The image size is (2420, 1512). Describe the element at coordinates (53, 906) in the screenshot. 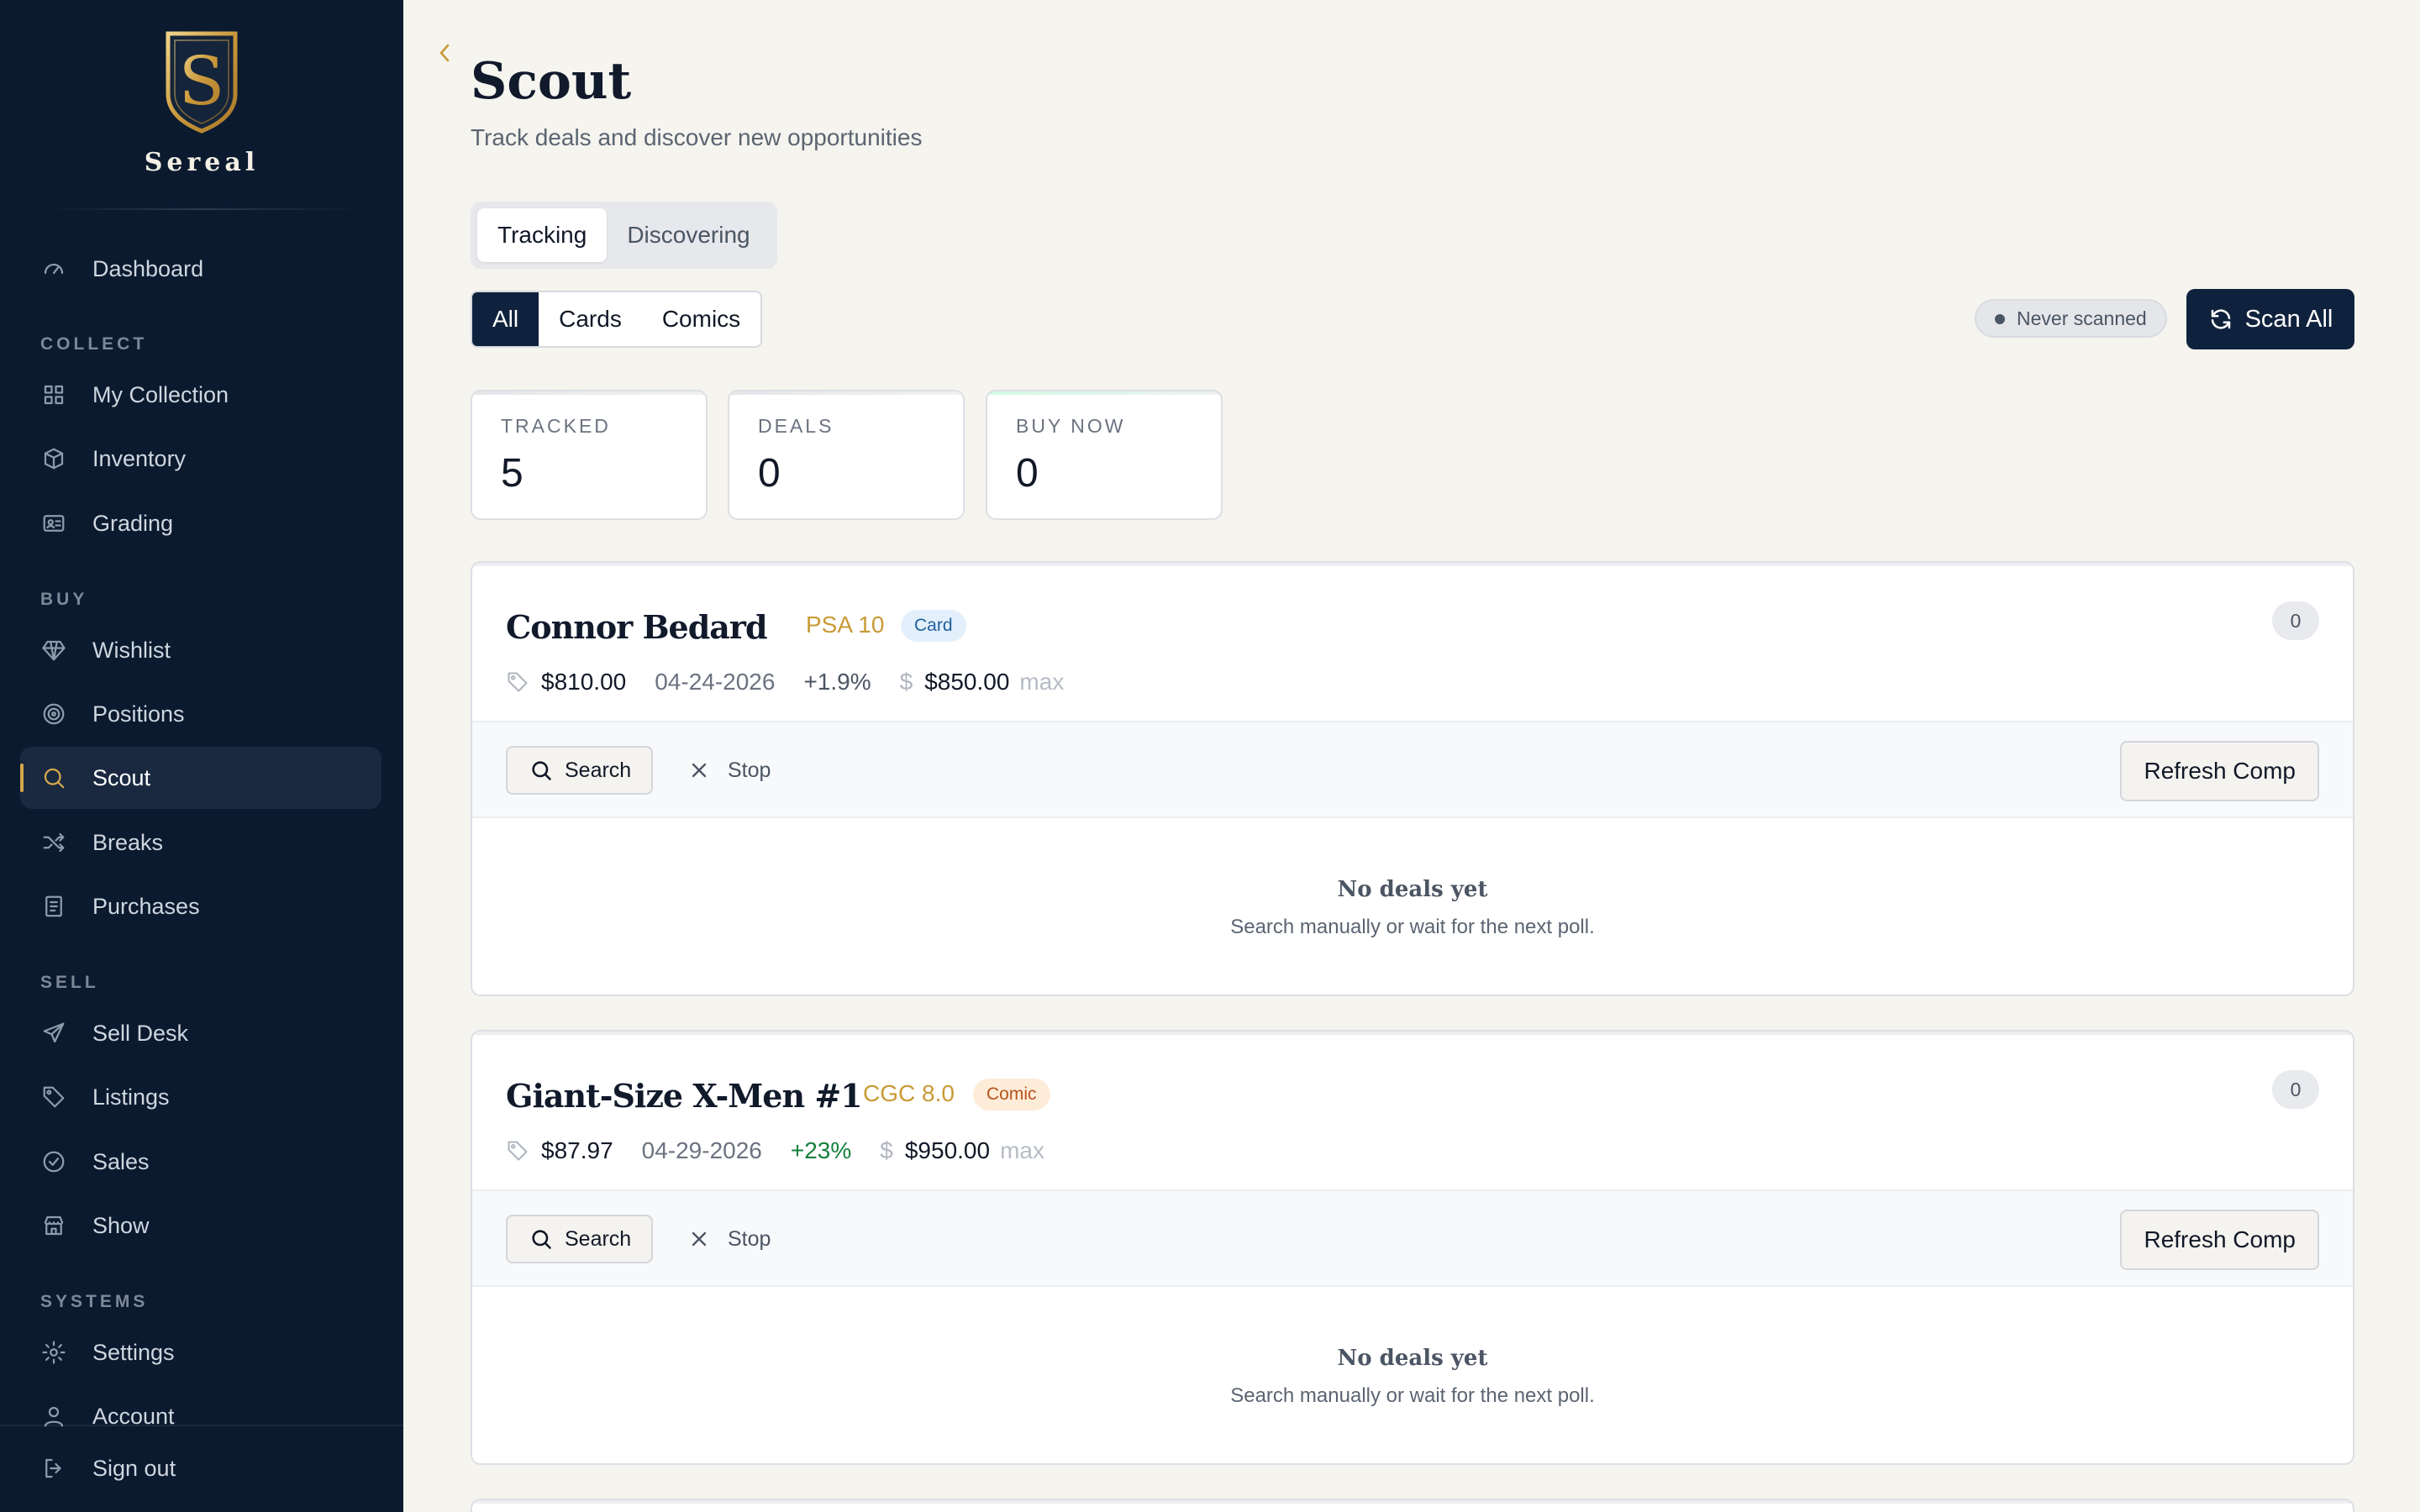

I see `receipt-icon` at that location.